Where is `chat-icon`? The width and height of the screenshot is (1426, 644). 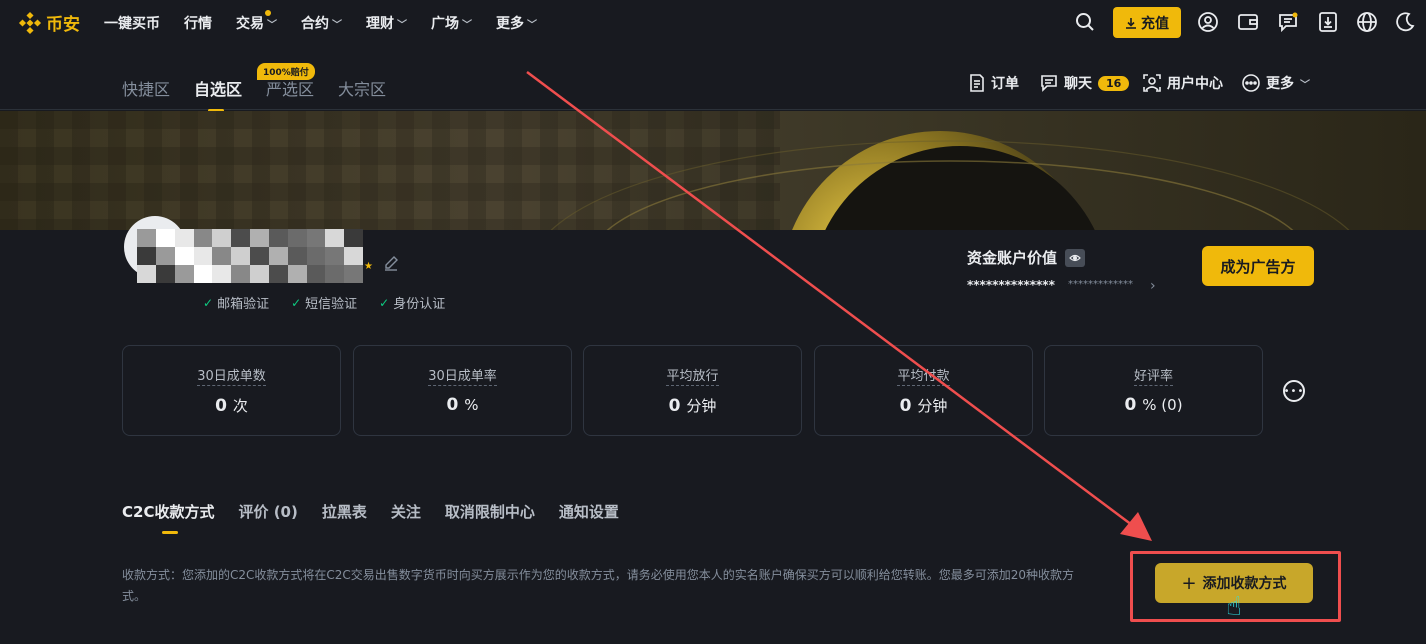 chat-icon is located at coordinates (1049, 83).